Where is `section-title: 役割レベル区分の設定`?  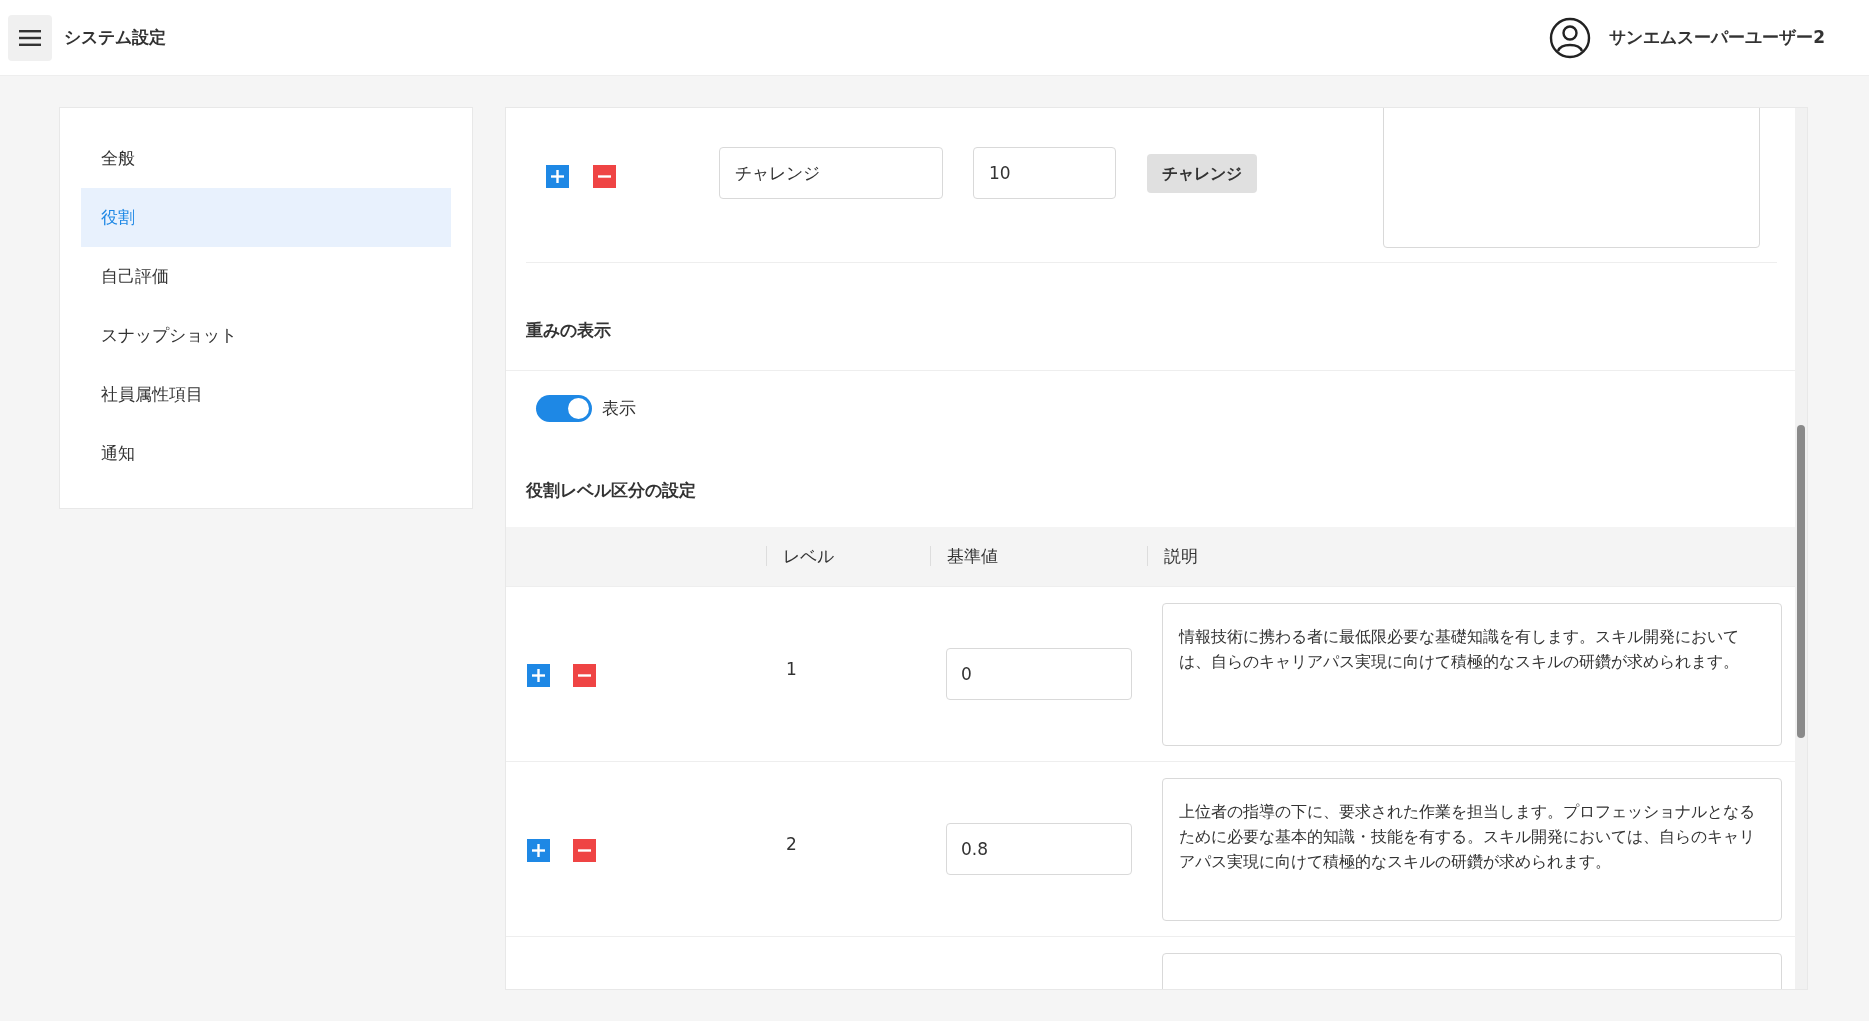 section-title: 役割レベル区分の設定 is located at coordinates (611, 490).